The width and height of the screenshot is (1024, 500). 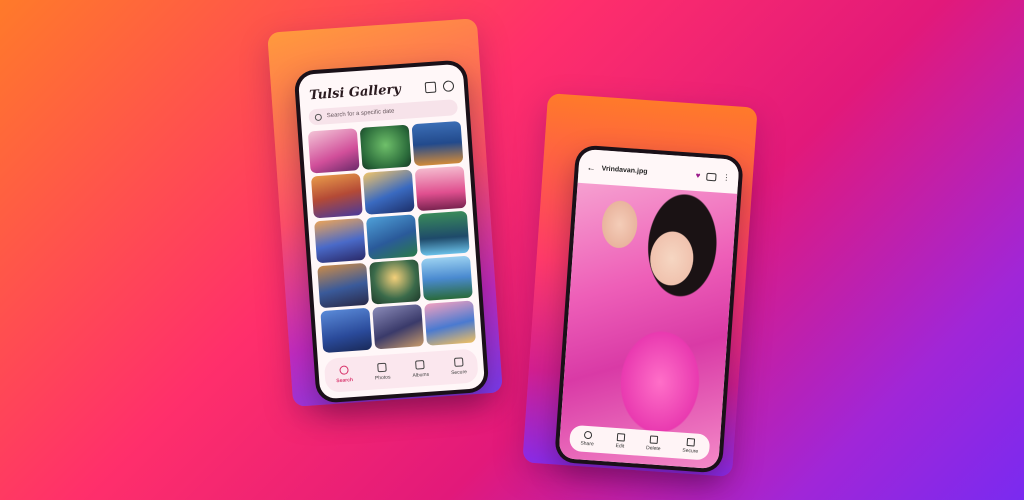 What do you see at coordinates (624, 170) in the screenshot?
I see `file-name: Vrindavan.jpg` at bounding box center [624, 170].